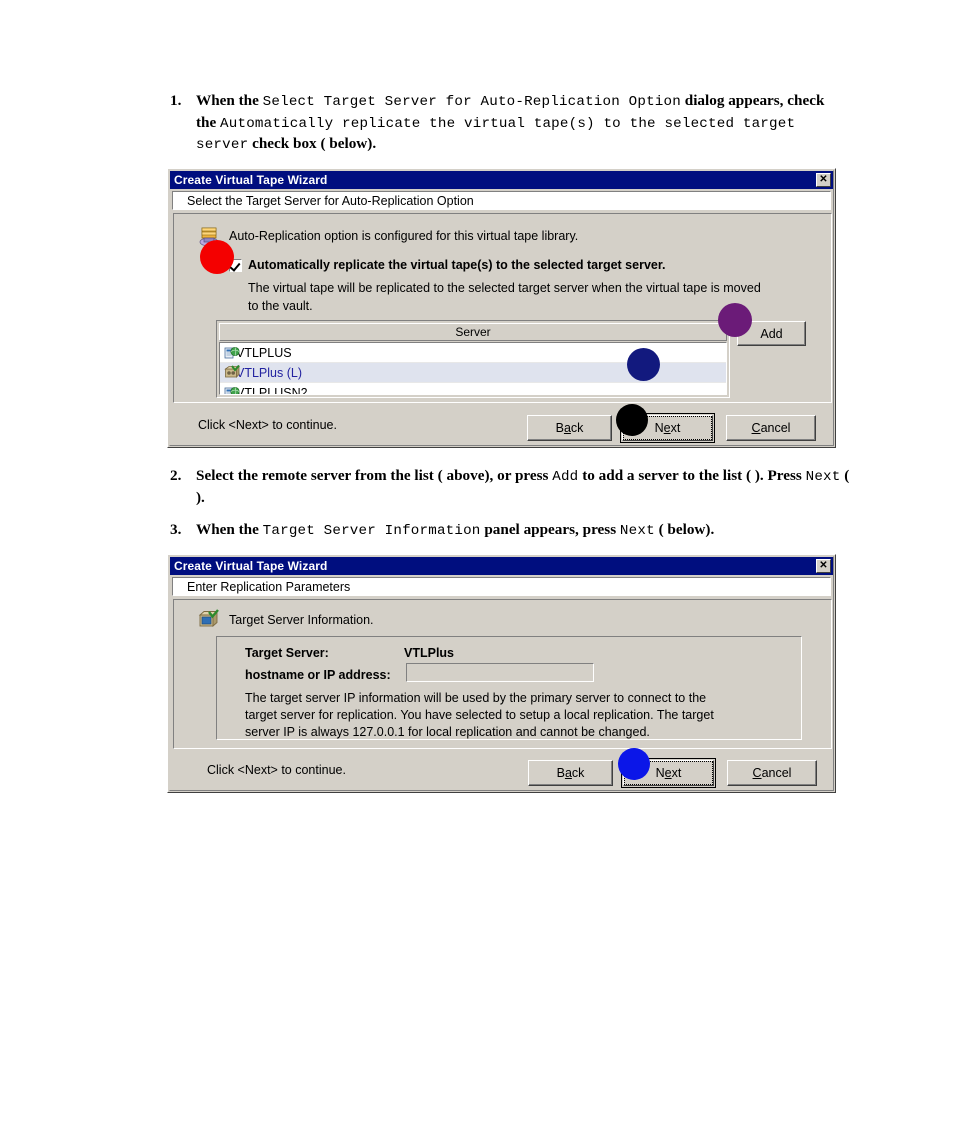  Describe the element at coordinates (643, 364) in the screenshot. I see `server-list-callout` at that location.